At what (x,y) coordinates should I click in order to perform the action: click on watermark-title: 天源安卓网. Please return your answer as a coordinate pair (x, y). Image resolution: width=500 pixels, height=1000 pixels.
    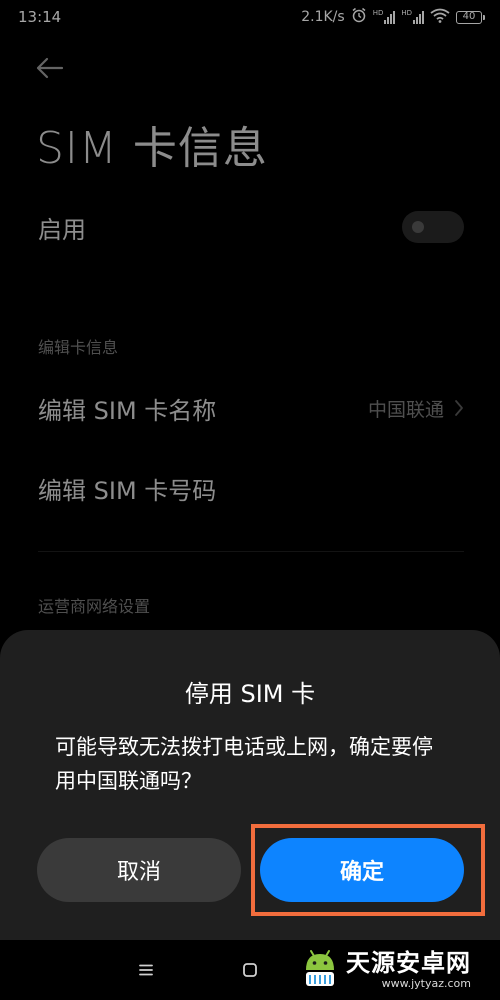
    Looking at the image, I should click on (408, 963).